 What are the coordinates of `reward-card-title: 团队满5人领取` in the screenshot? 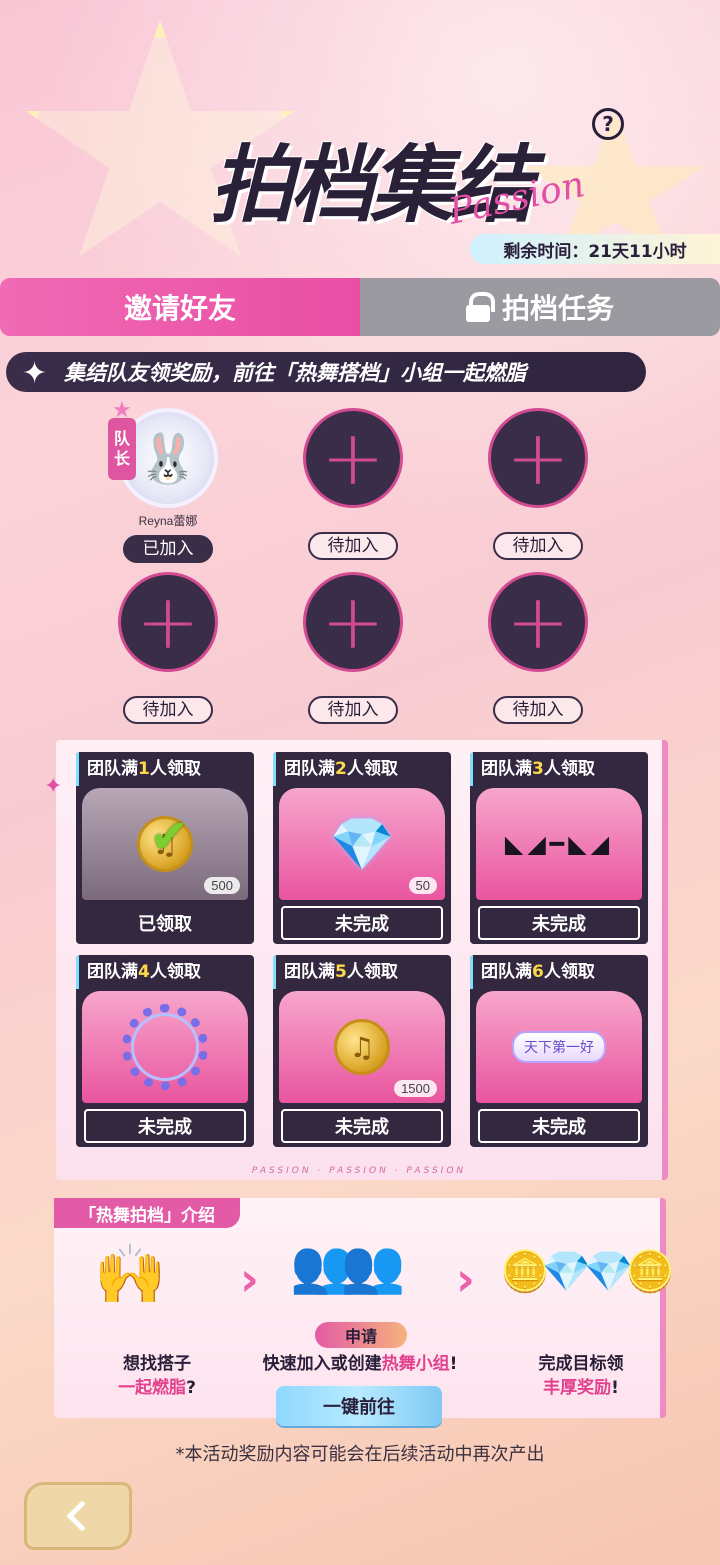 It's located at (362, 972).